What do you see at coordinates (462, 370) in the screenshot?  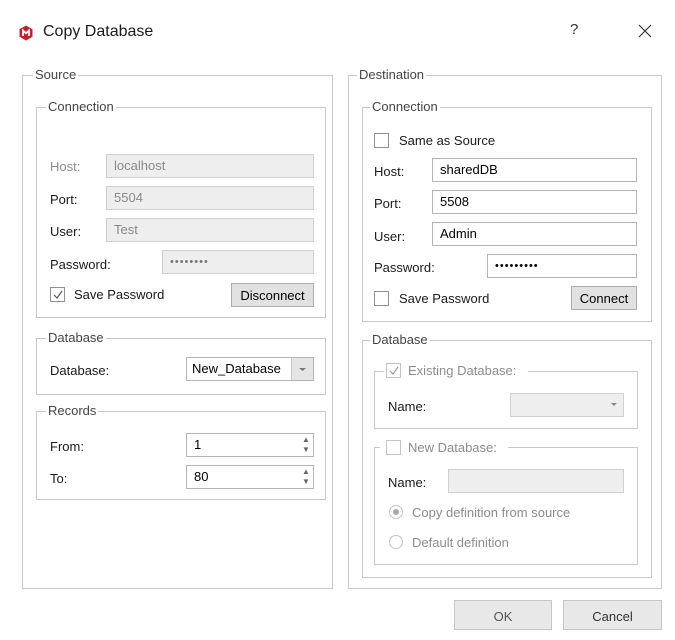 I see `existing-database-label: Existing Database:` at bounding box center [462, 370].